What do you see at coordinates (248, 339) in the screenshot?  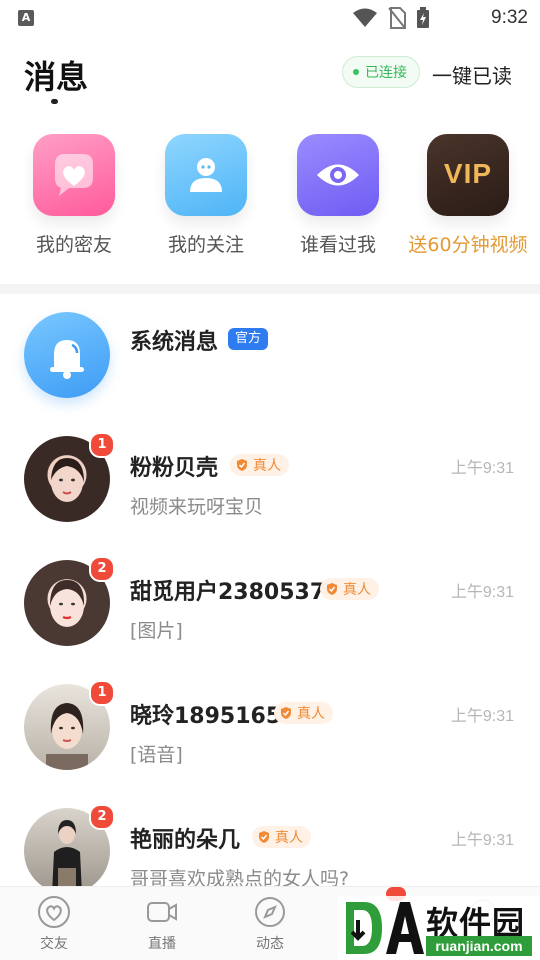 I see `official-tag: 官方` at bounding box center [248, 339].